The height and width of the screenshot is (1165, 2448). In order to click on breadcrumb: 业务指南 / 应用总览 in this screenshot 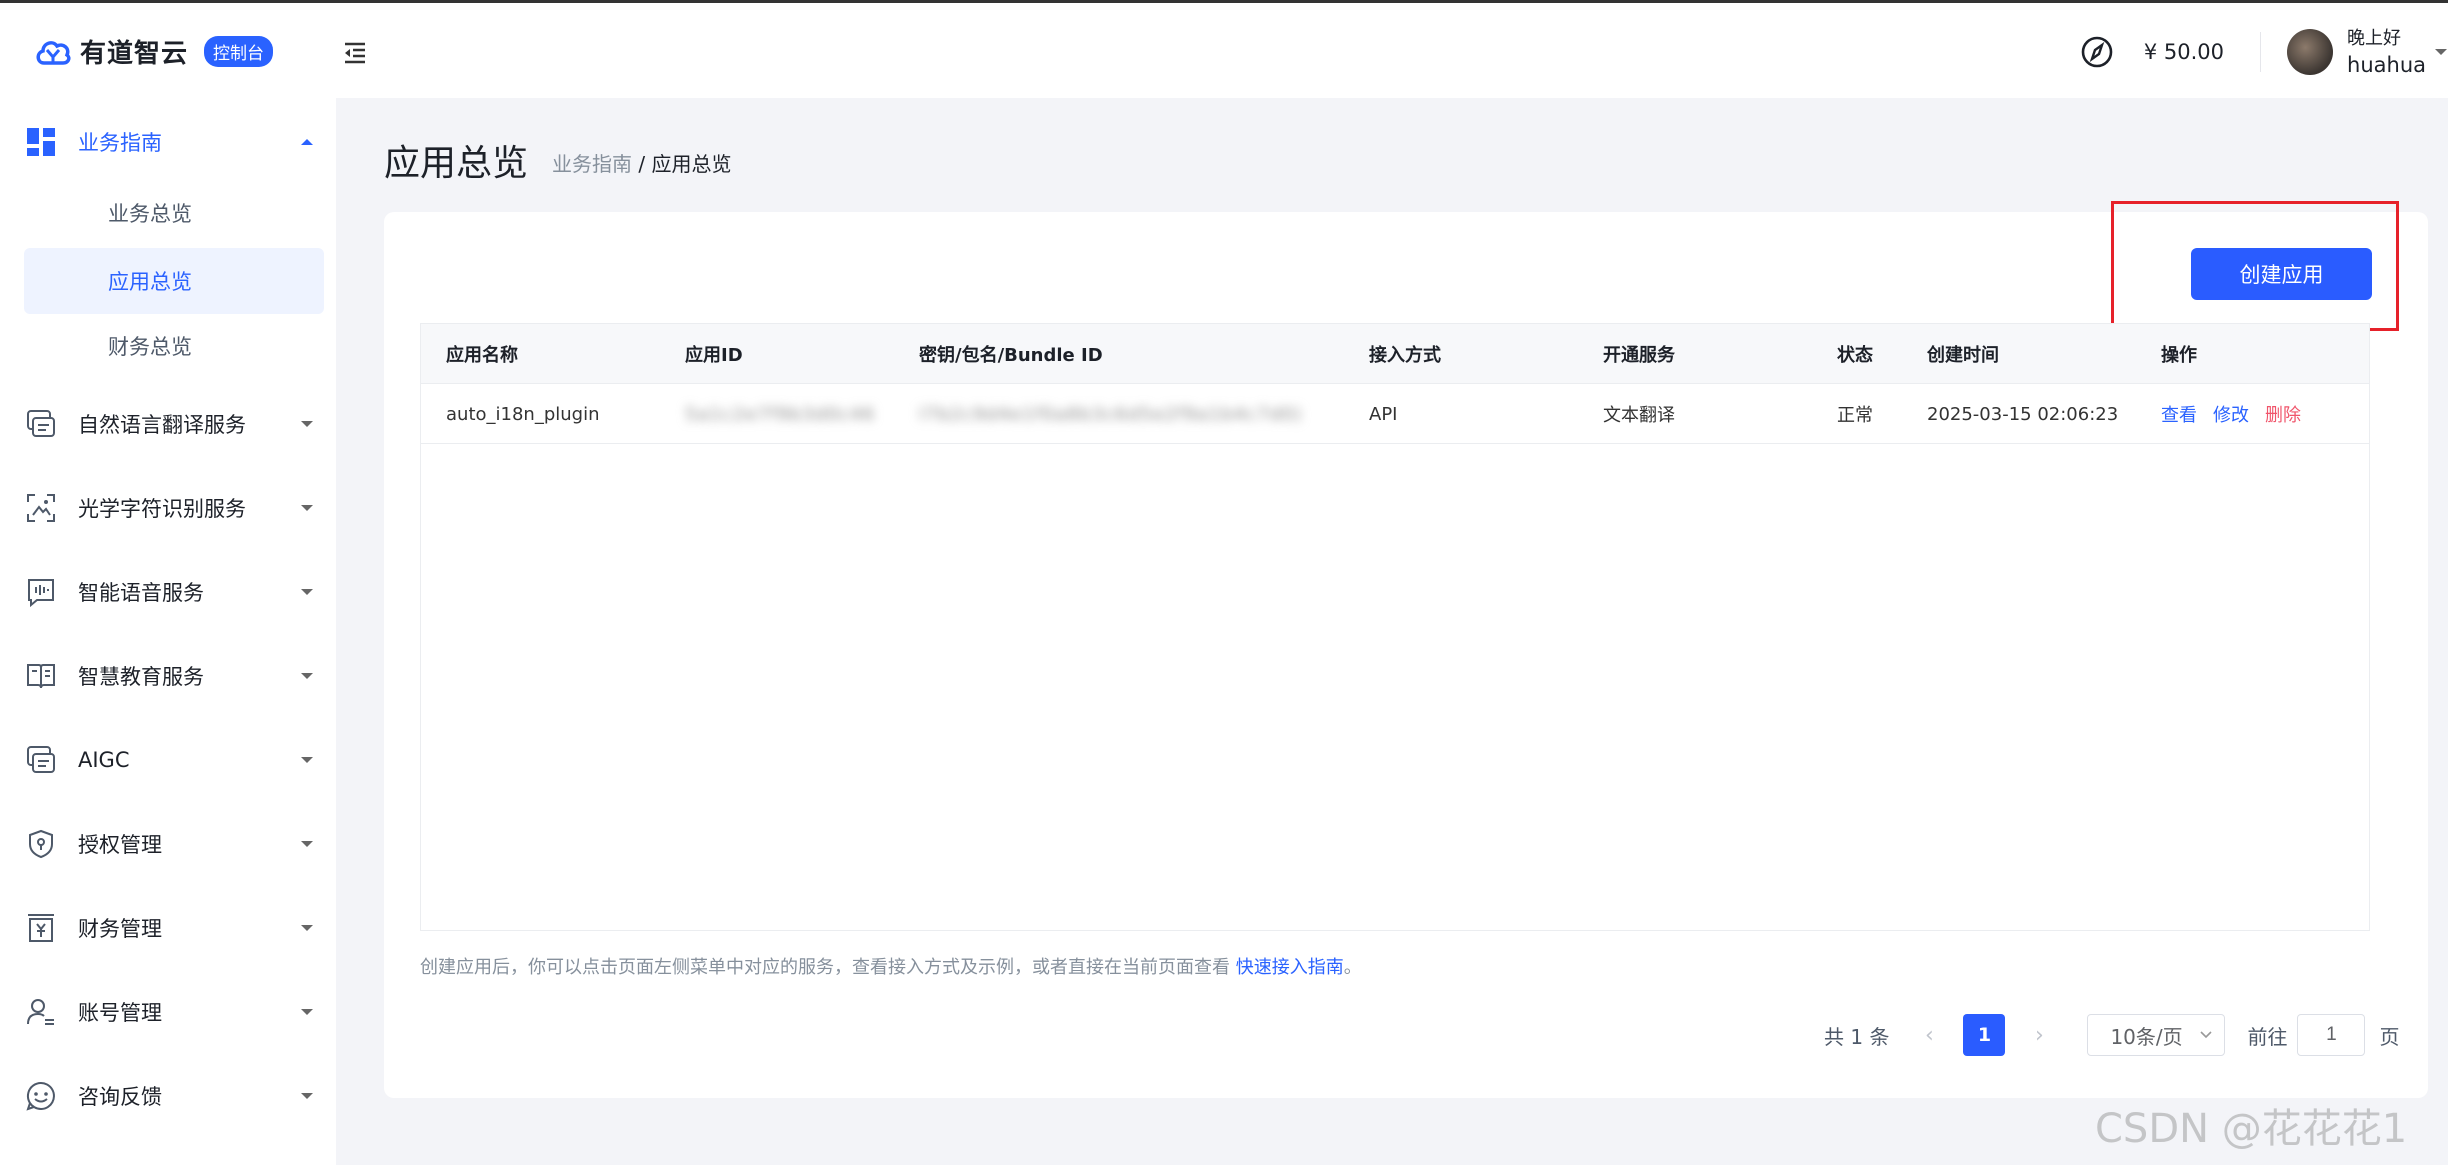, I will do `click(641, 162)`.